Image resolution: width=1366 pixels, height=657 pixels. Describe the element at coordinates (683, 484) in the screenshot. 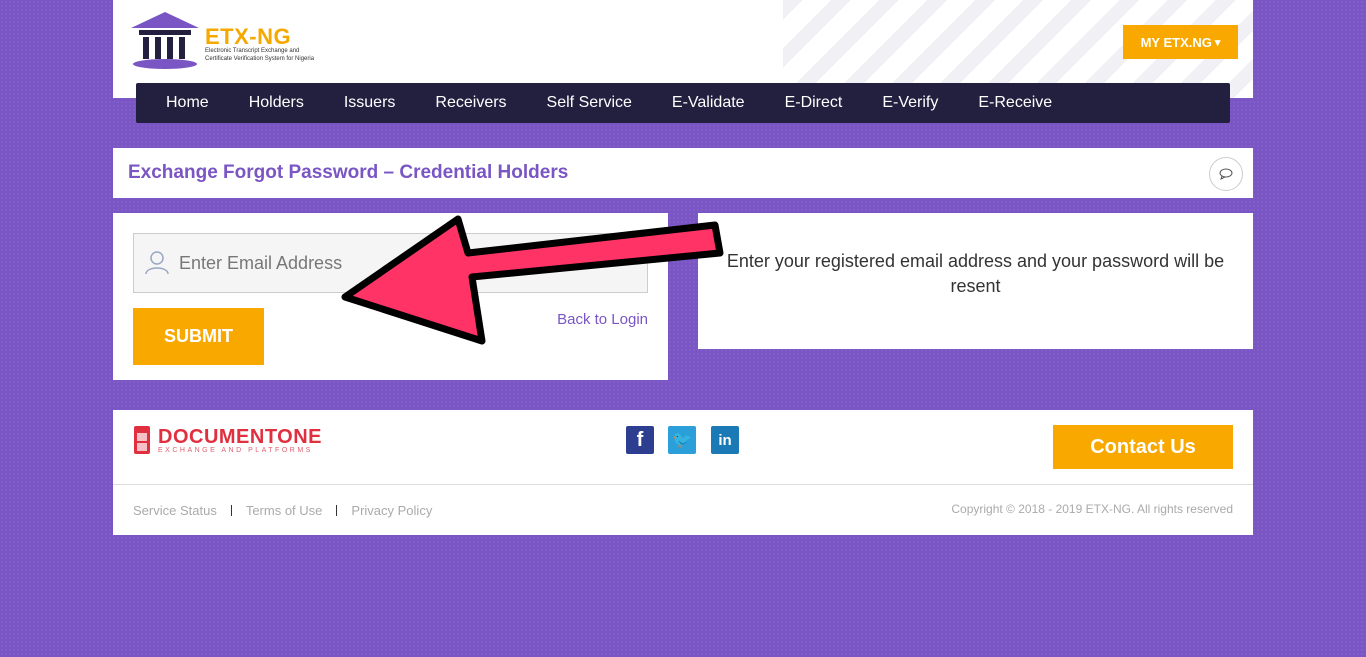

I see `footer-divider` at that location.